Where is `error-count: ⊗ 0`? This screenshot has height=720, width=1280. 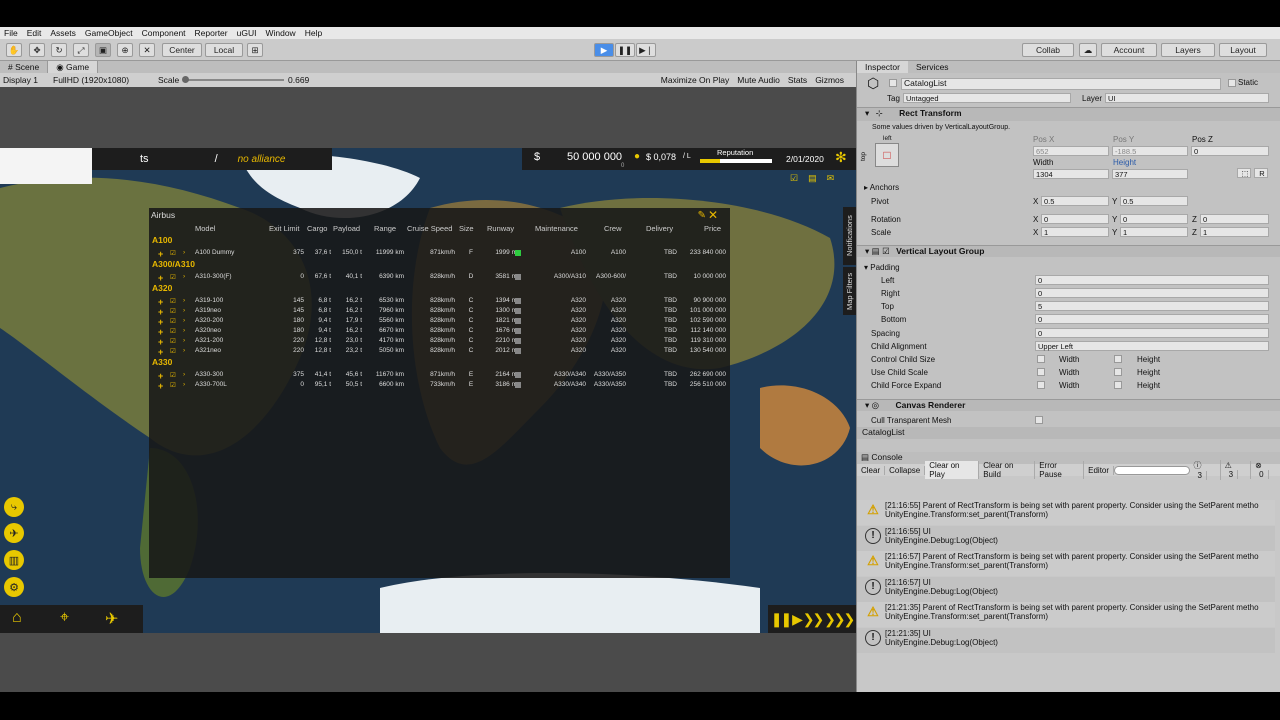 error-count: ⊗ 0 is located at coordinates (1265, 470).